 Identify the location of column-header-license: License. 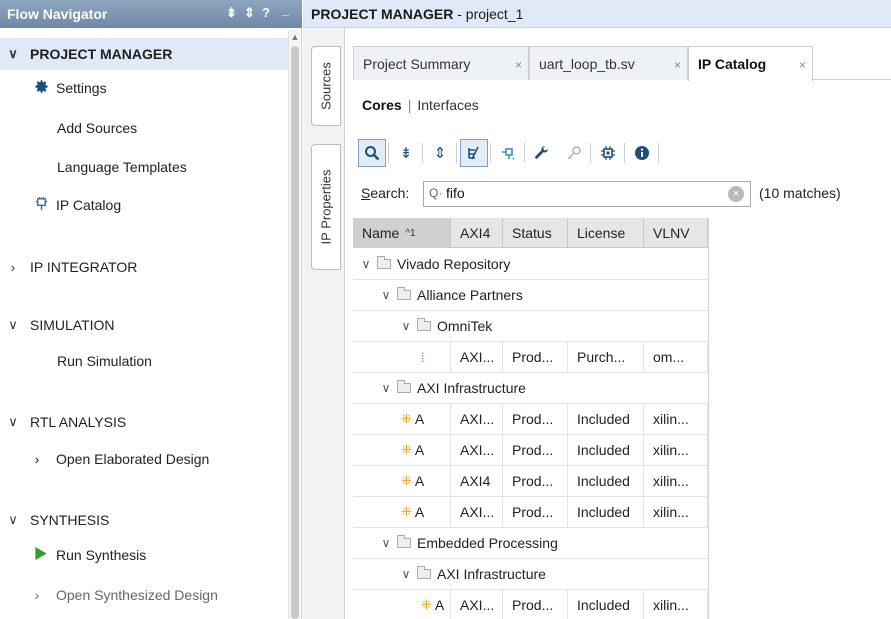
(606, 233).